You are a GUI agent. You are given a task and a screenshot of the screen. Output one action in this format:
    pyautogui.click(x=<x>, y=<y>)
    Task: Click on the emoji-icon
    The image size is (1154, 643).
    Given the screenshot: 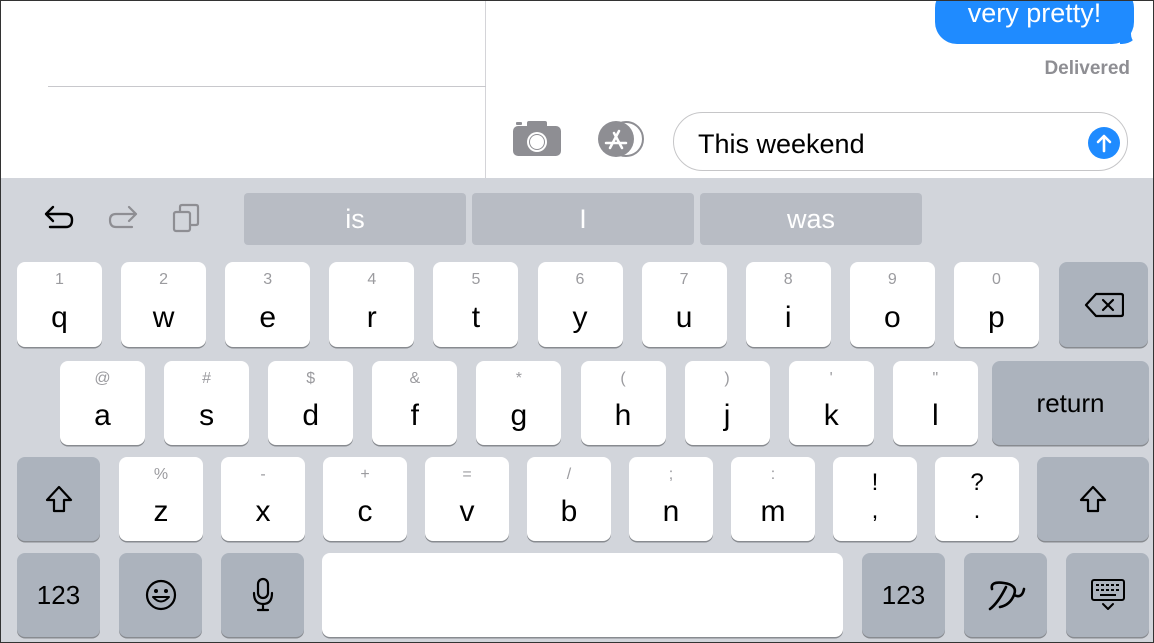 What is the action you would take?
    pyautogui.click(x=160, y=595)
    